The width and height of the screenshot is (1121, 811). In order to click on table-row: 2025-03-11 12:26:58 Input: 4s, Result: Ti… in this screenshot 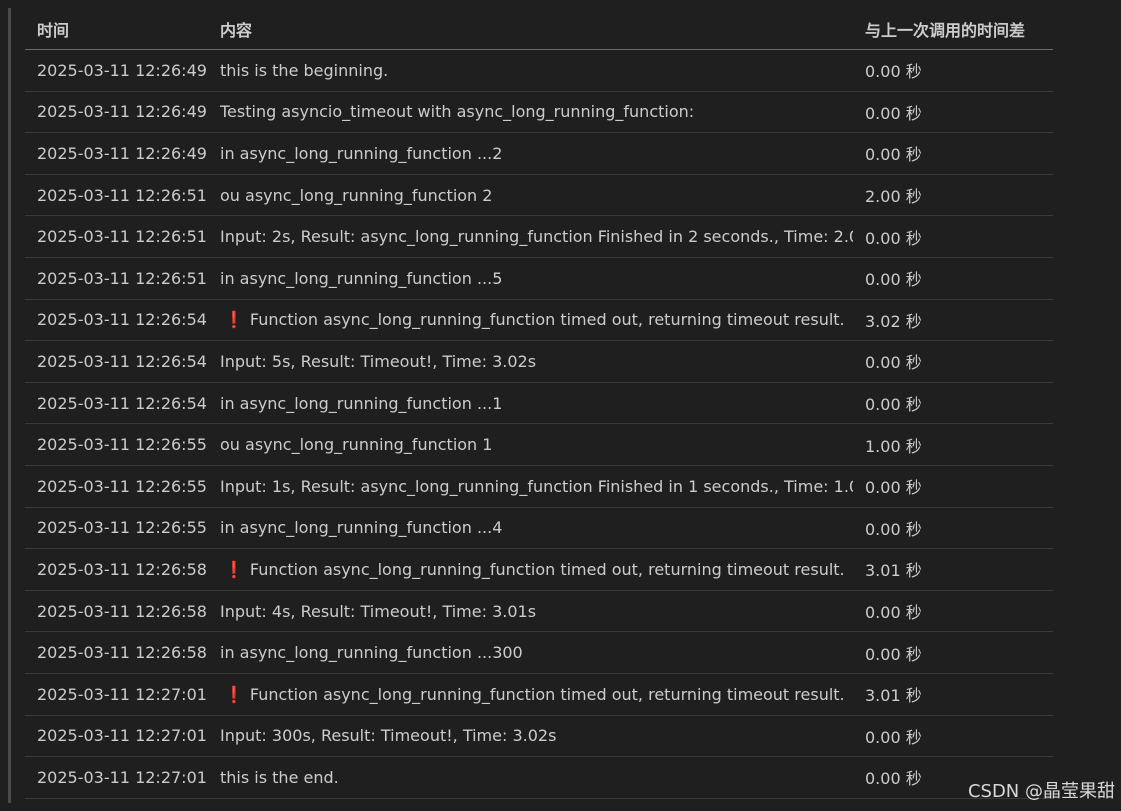, I will do `click(539, 611)`.